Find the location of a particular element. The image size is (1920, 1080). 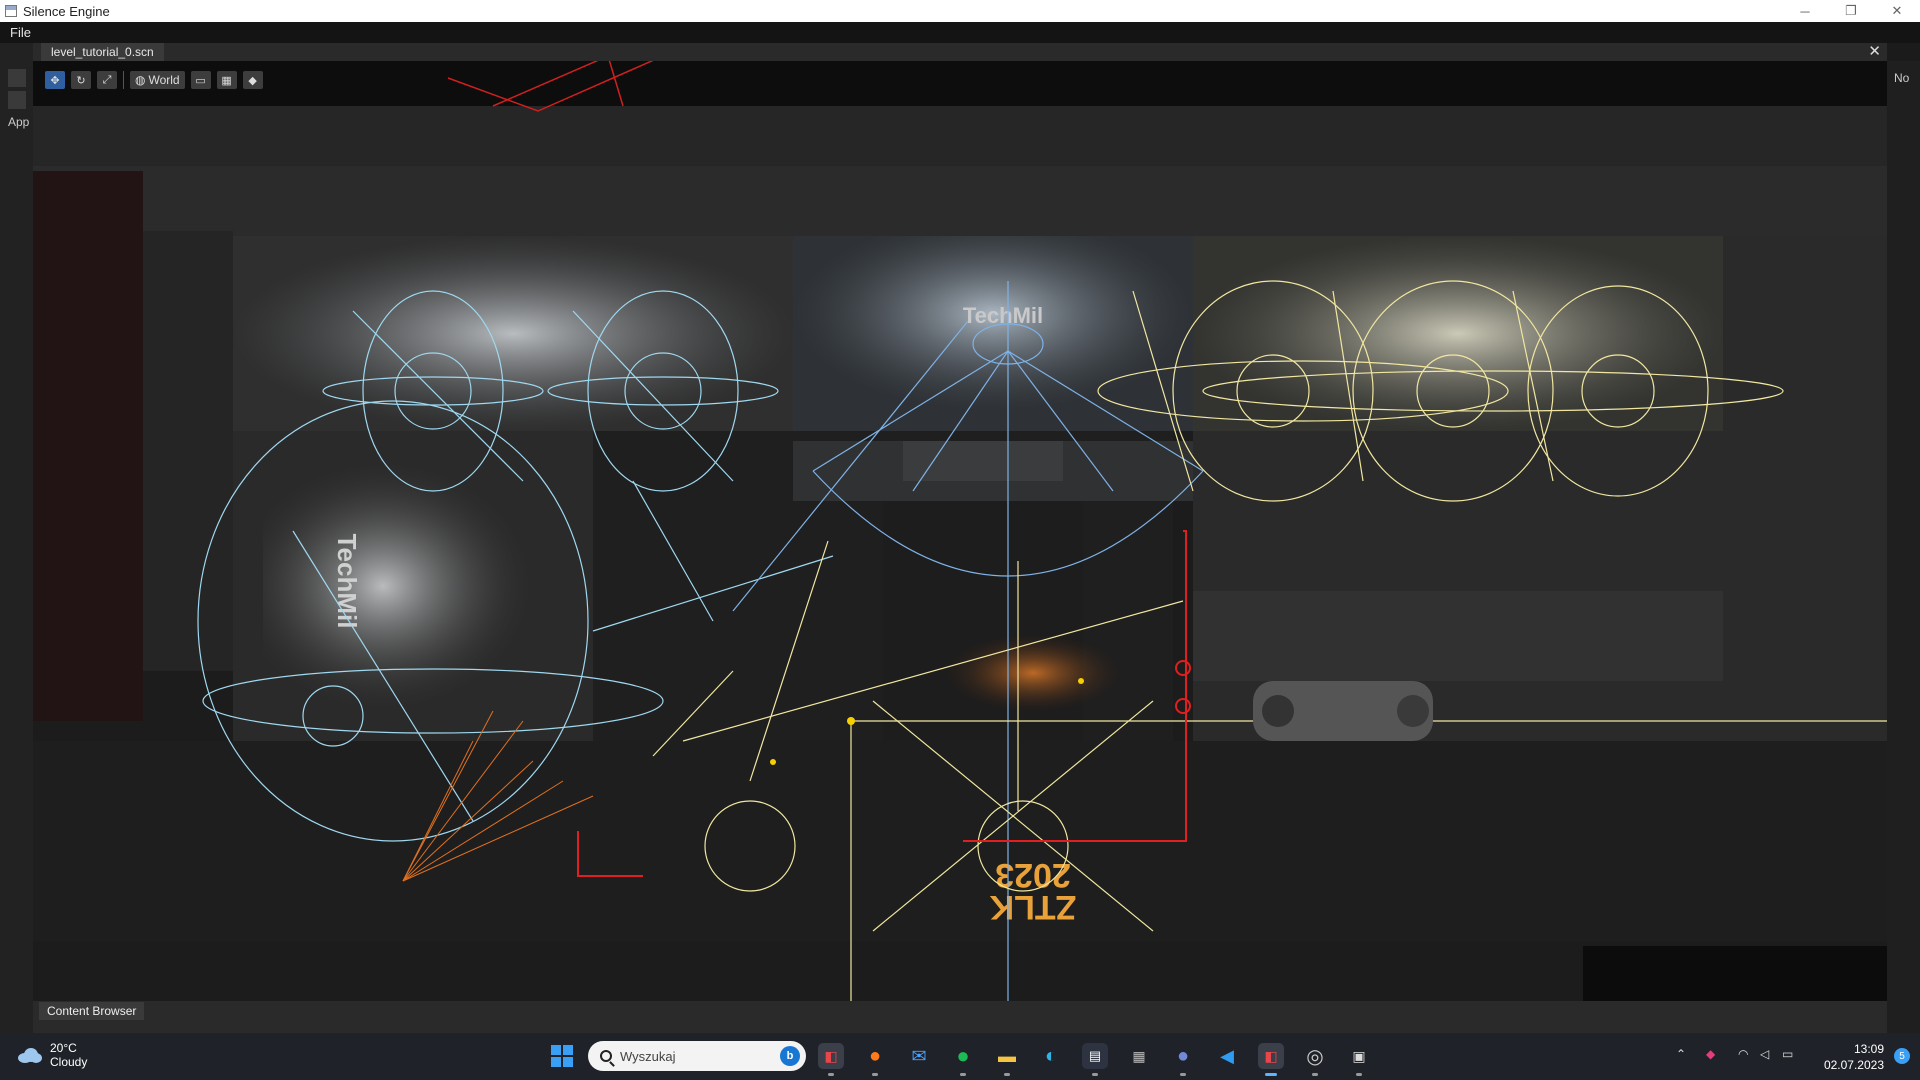

app-icon-window: ▣ is located at coordinates (1359, 1059).